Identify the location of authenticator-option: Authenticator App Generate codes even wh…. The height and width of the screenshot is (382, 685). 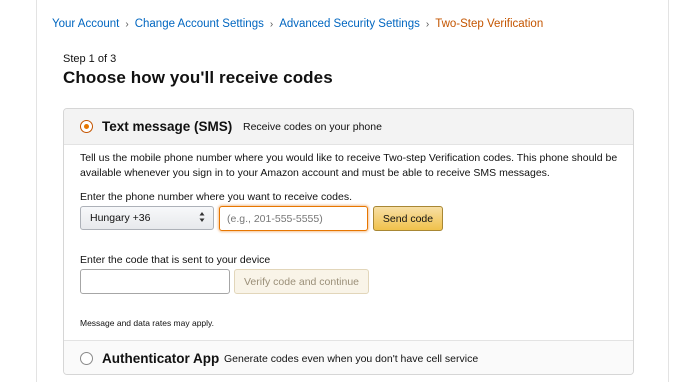
(348, 357).